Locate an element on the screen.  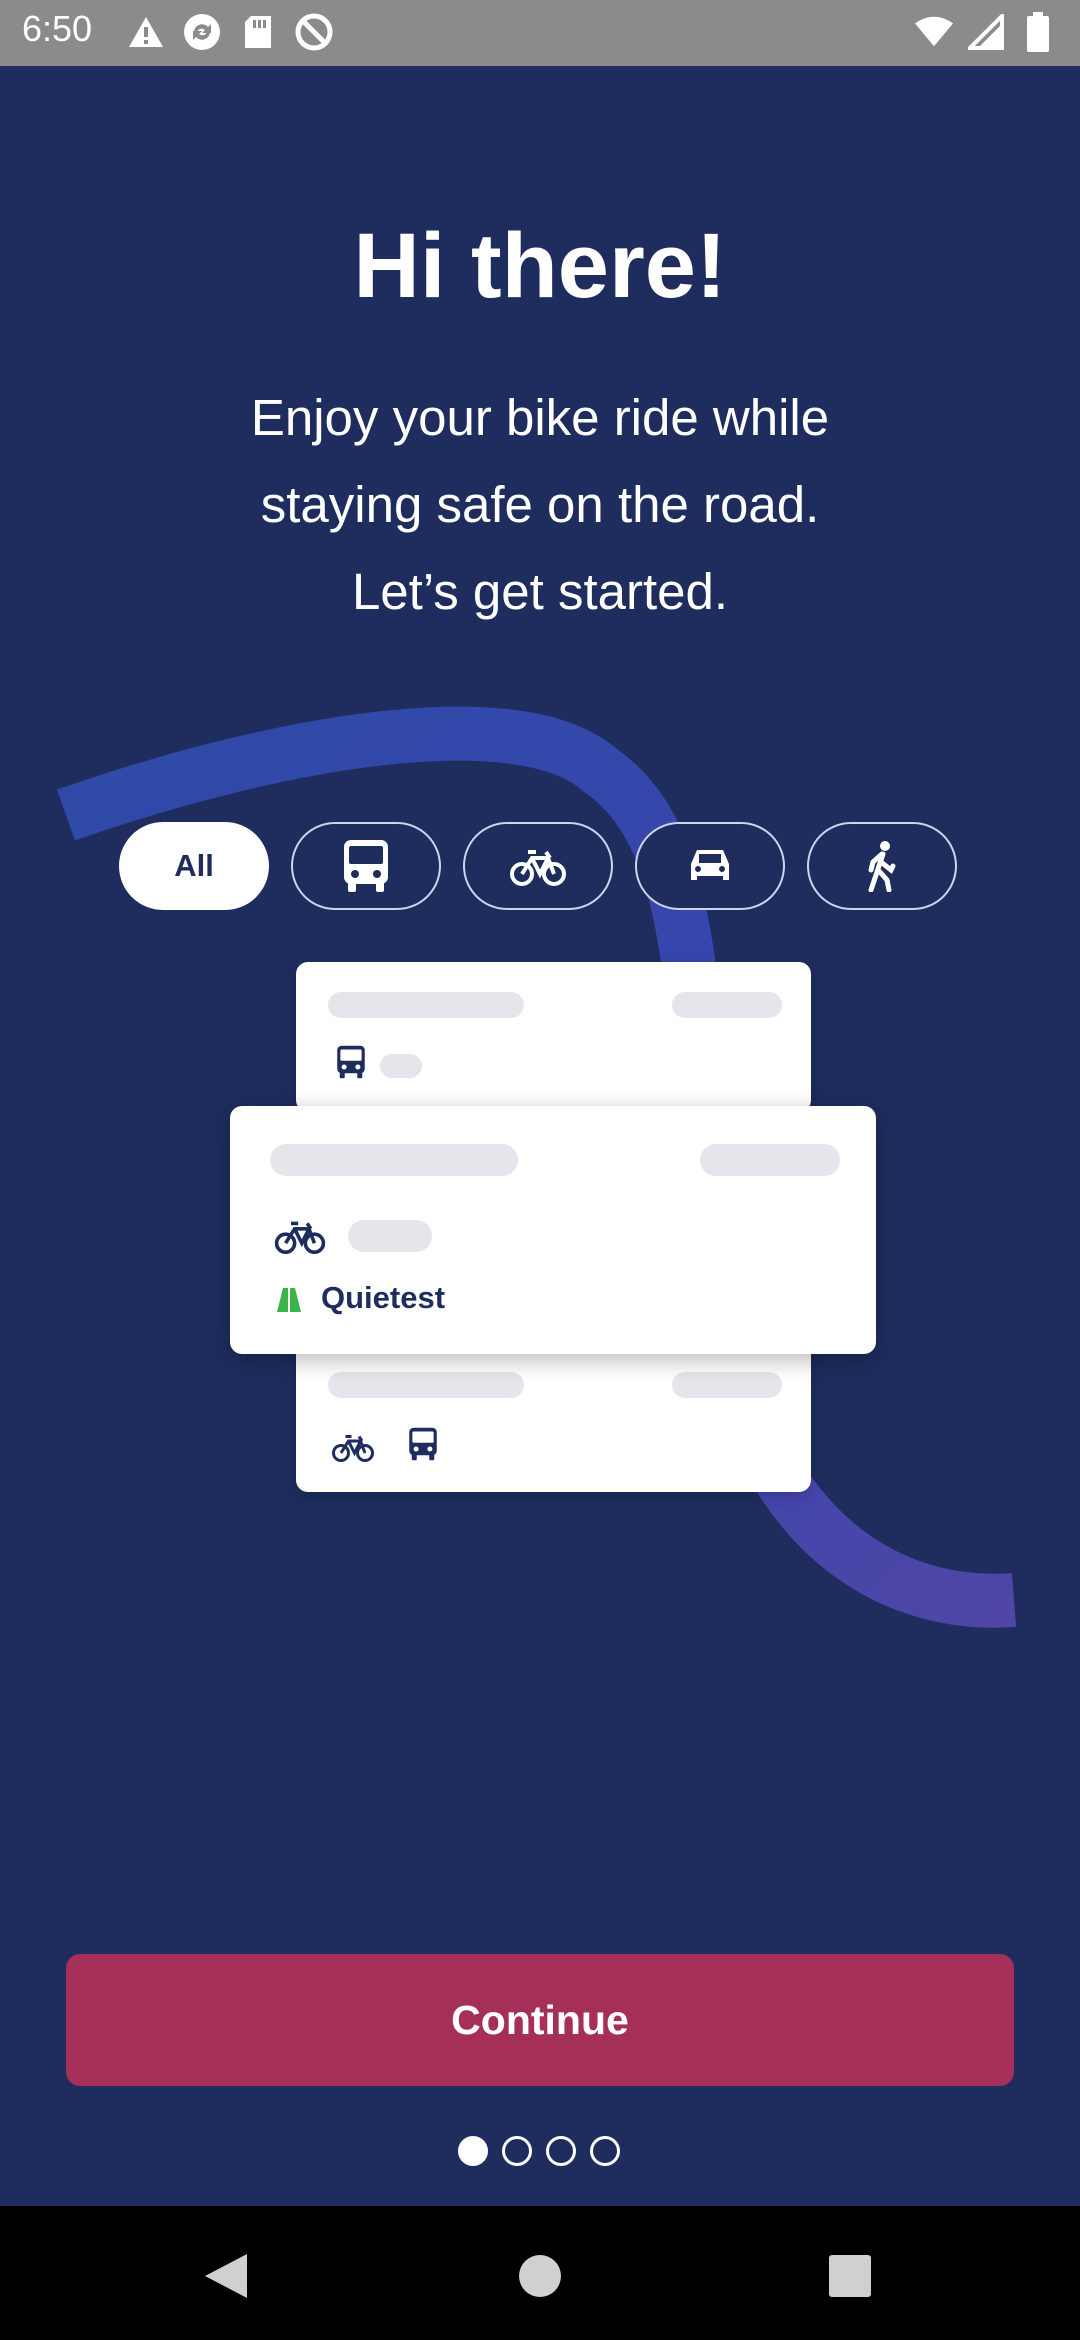
transport-filter-chips: All is located at coordinates (539, 868).